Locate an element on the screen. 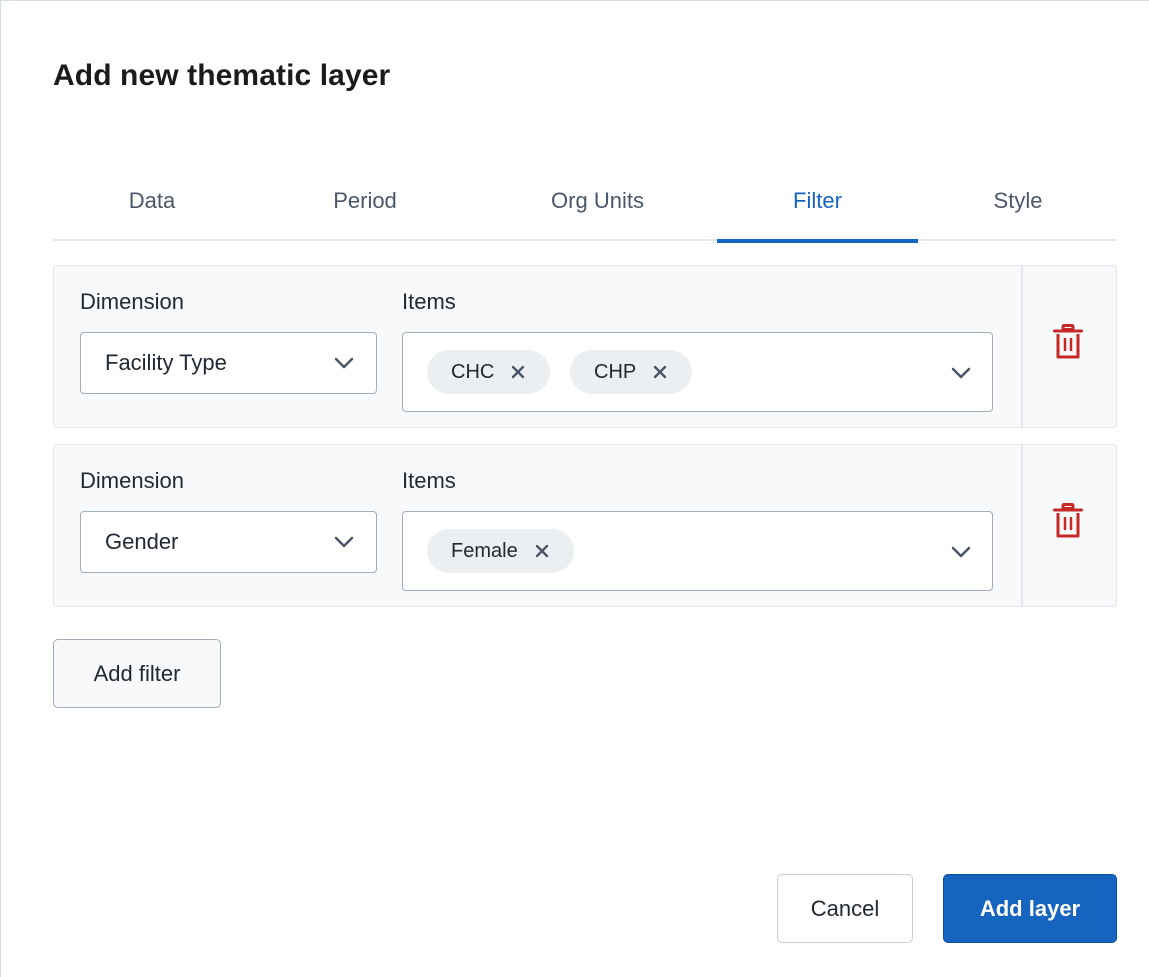 The height and width of the screenshot is (977, 1149). item-chip: Female is located at coordinates (500, 551).